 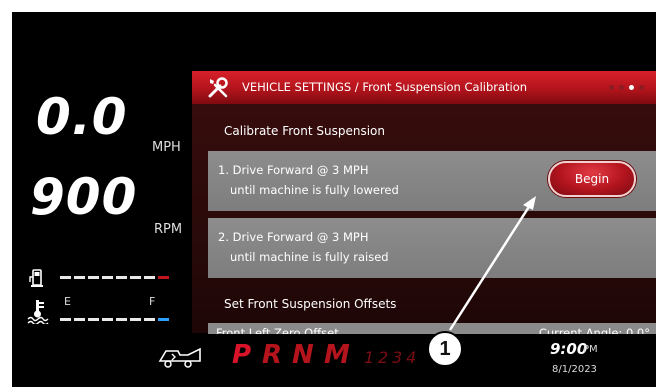 What do you see at coordinates (293, 170) in the screenshot?
I see `step-1-title: 1. Drive Forward @ 3 MPH` at bounding box center [293, 170].